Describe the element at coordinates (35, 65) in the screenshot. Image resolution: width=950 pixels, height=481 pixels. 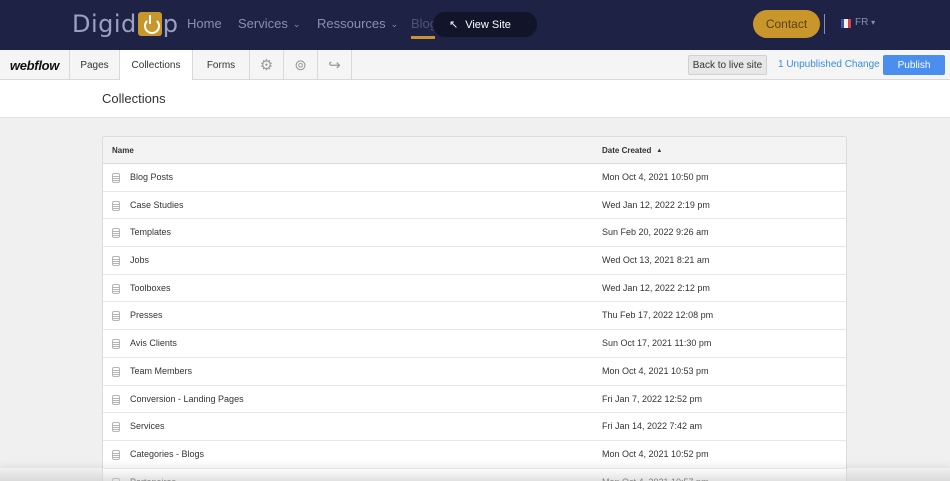
I see `webflow-logo: webflow` at that location.